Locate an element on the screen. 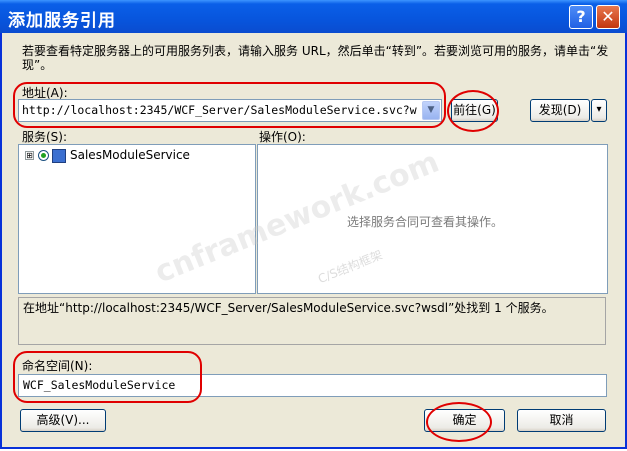  namespace-highlight is located at coordinates (107, 377).